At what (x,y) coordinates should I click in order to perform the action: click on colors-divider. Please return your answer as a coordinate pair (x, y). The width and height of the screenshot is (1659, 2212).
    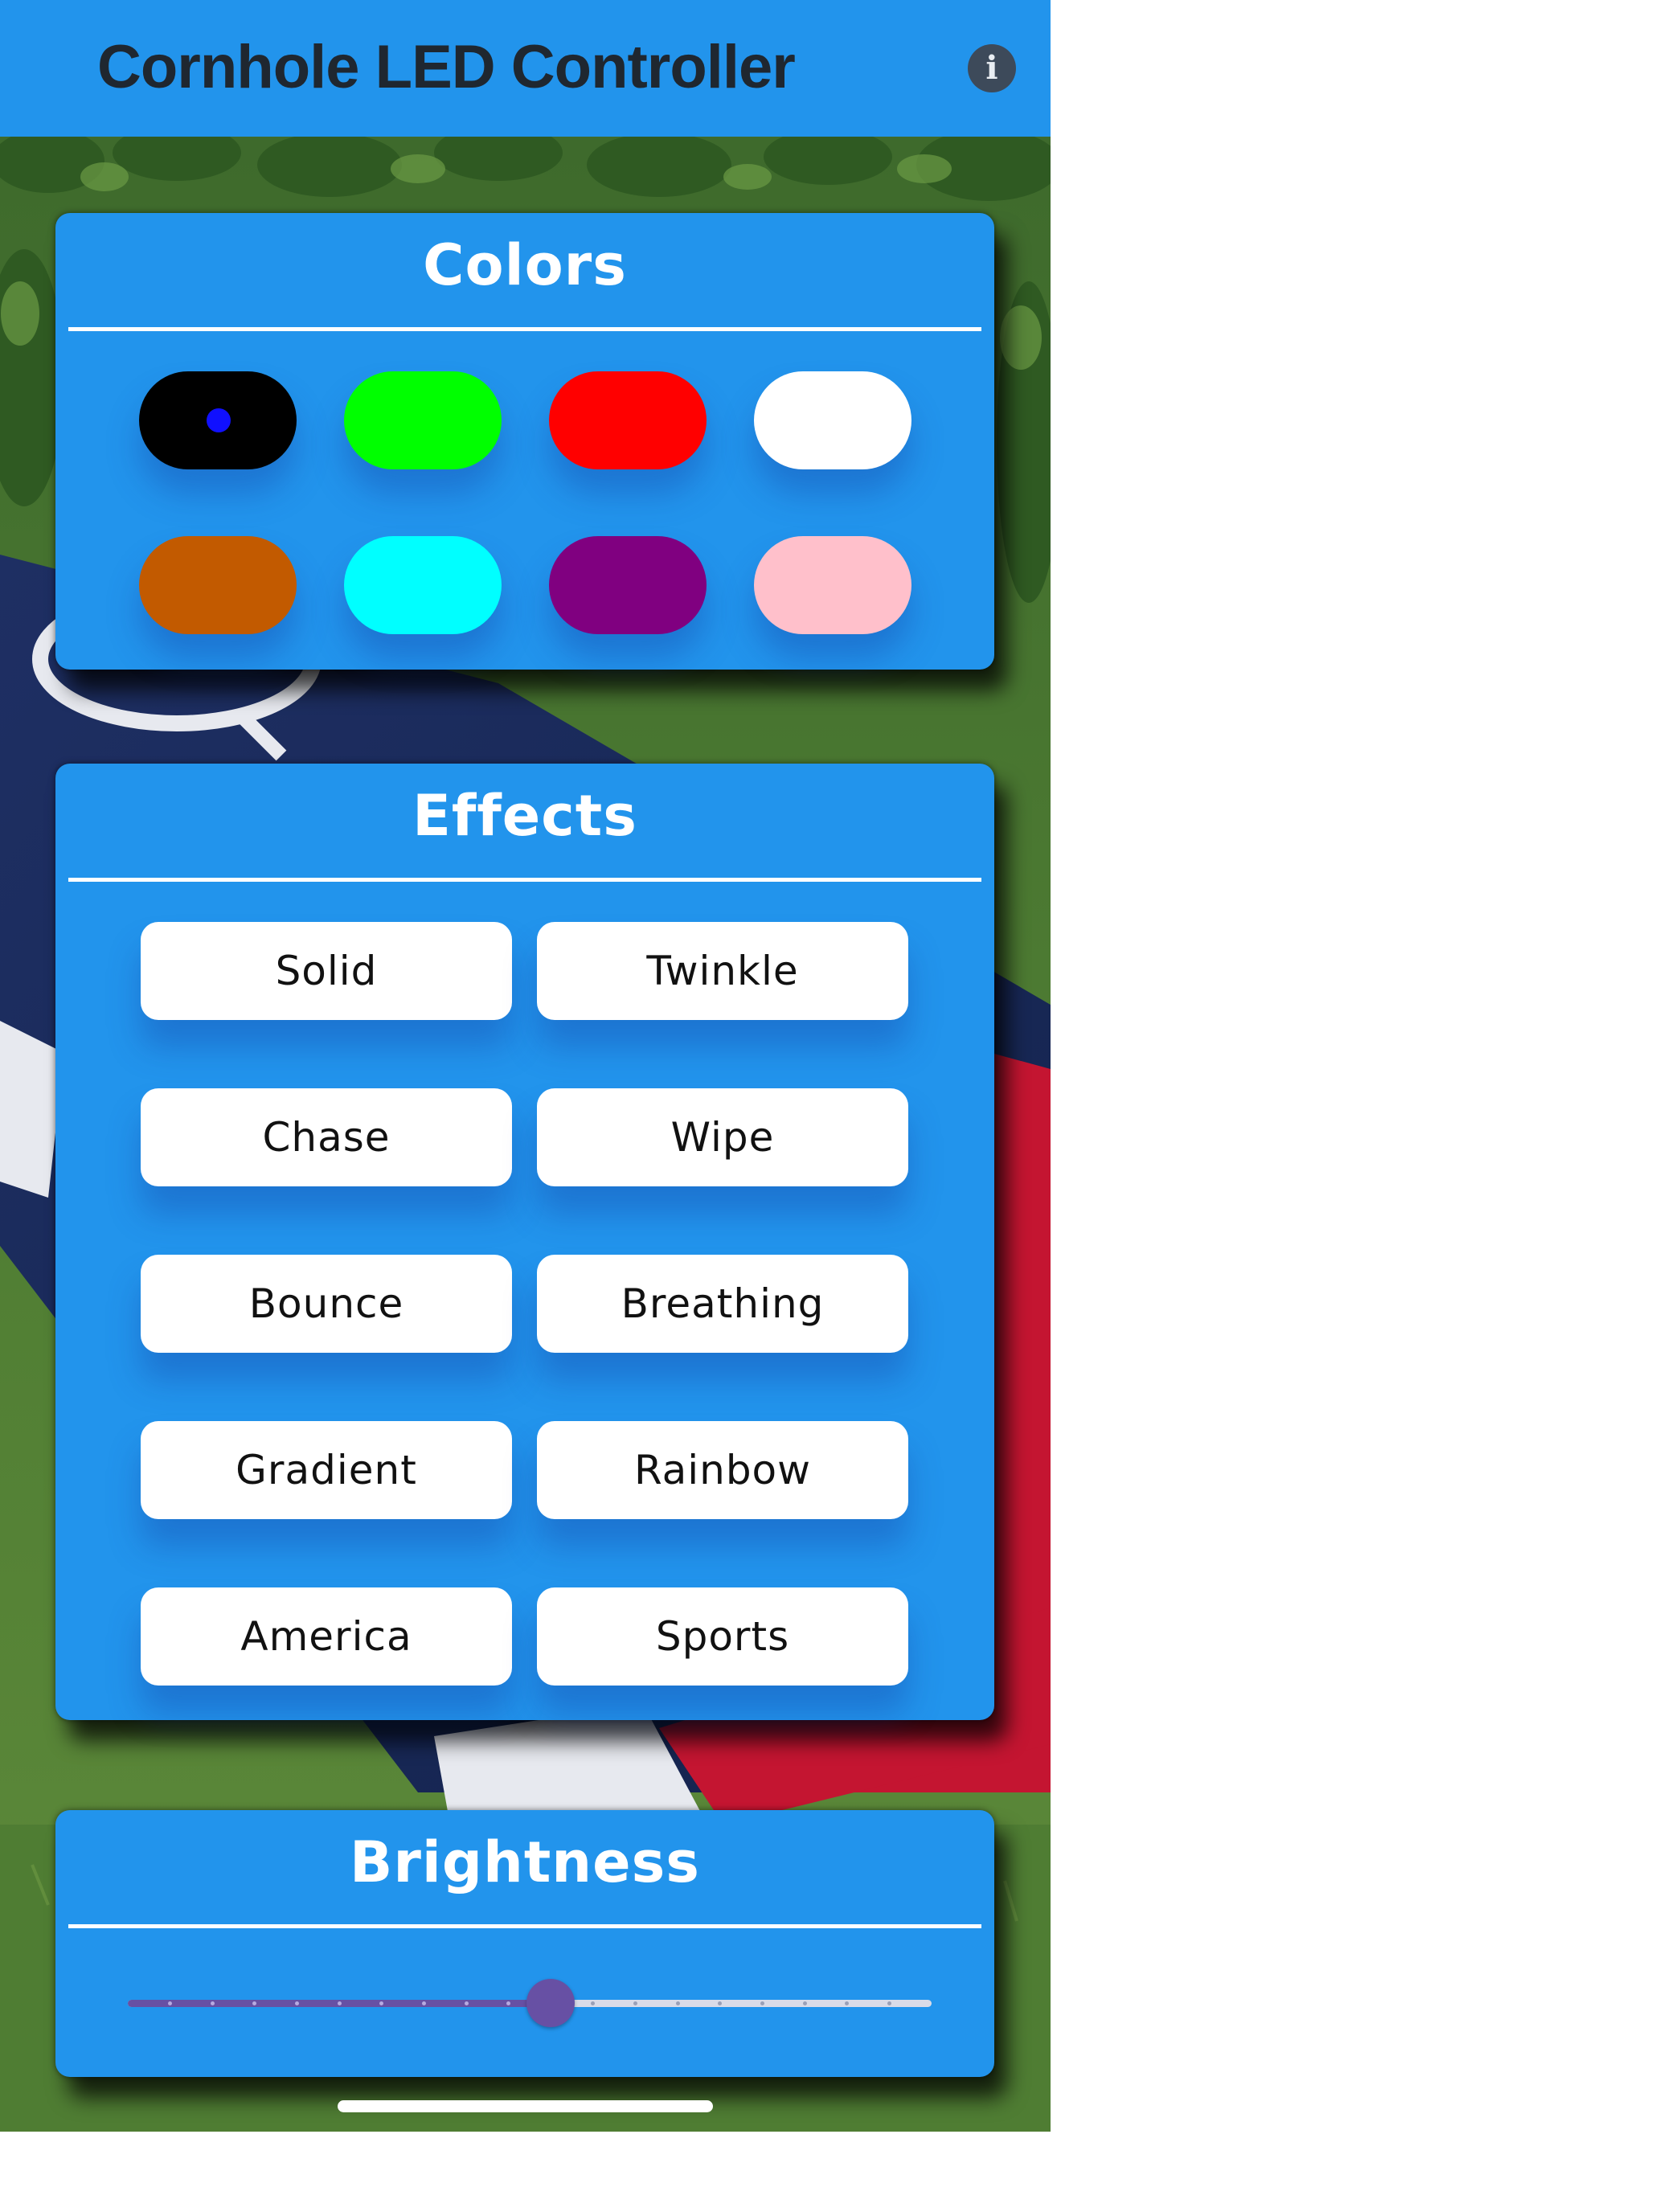
    Looking at the image, I should click on (524, 329).